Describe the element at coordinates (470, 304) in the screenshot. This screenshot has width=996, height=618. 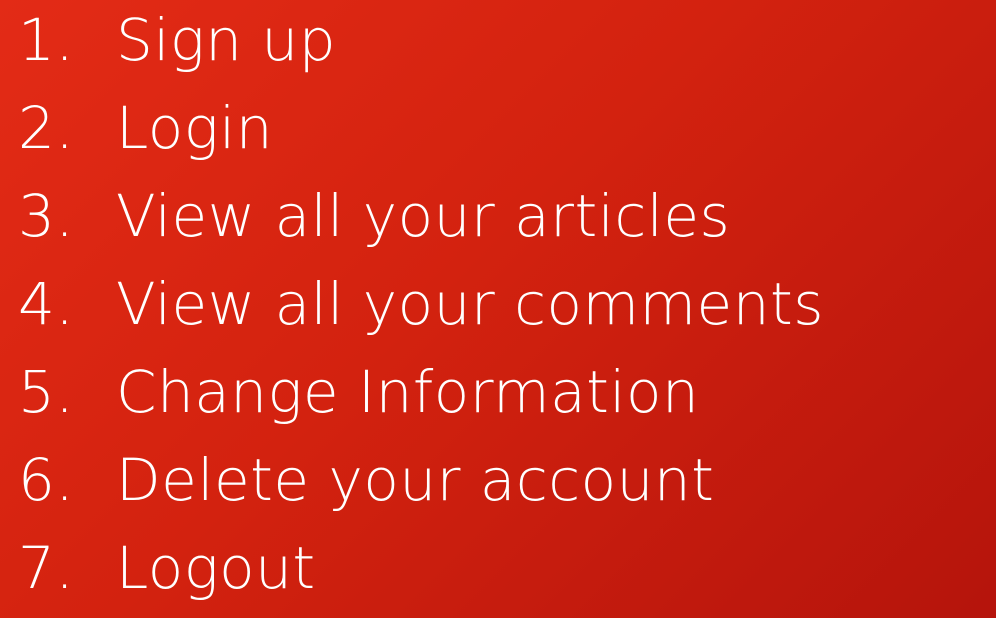
I see `menu-item-label: View all your comments` at that location.